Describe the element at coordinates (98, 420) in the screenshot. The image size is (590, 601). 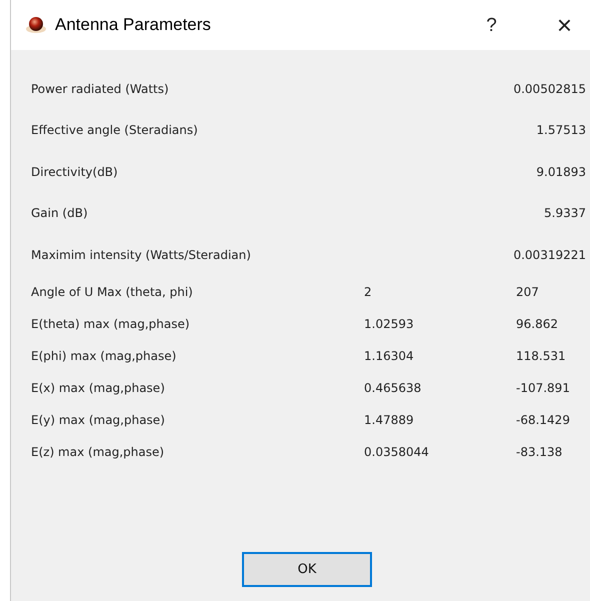
I see `parameter-label: E(y) max (mag,phase)` at that location.